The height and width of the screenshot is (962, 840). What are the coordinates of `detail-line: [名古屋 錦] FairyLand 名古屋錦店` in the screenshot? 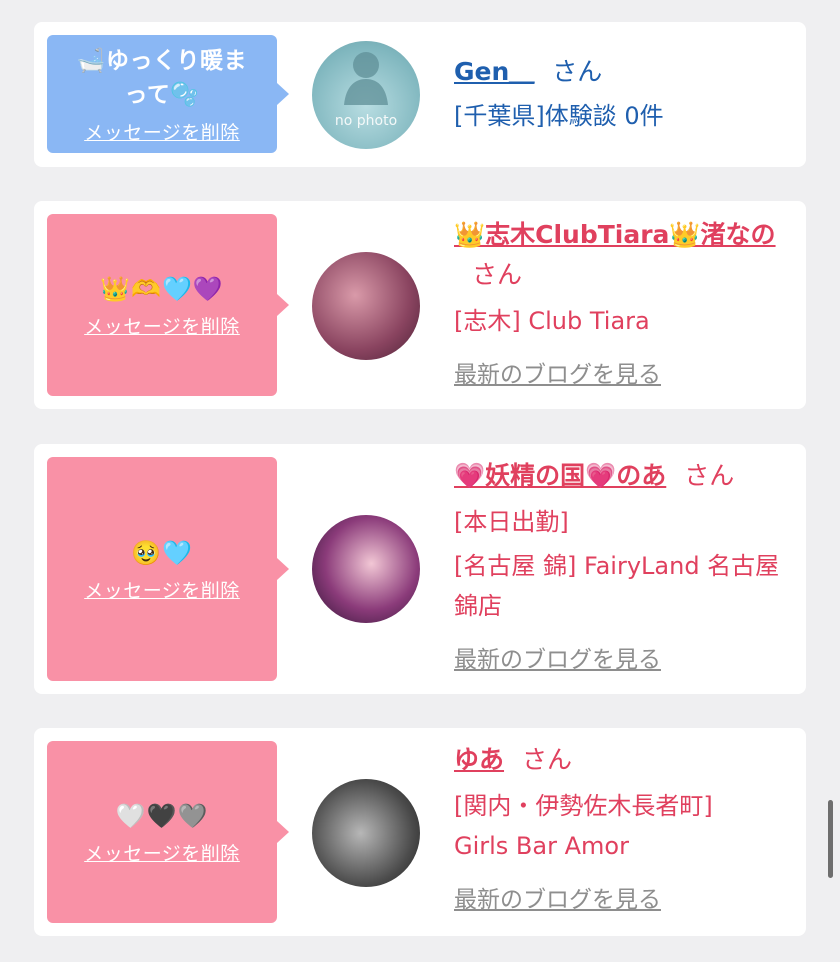 It's located at (617, 586).